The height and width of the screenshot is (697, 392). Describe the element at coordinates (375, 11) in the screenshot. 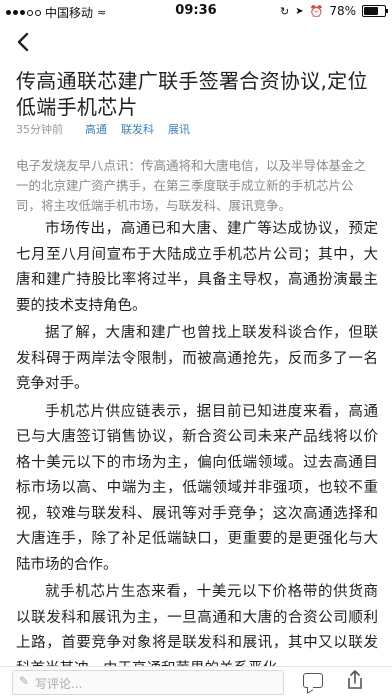

I see `battery-icon` at that location.